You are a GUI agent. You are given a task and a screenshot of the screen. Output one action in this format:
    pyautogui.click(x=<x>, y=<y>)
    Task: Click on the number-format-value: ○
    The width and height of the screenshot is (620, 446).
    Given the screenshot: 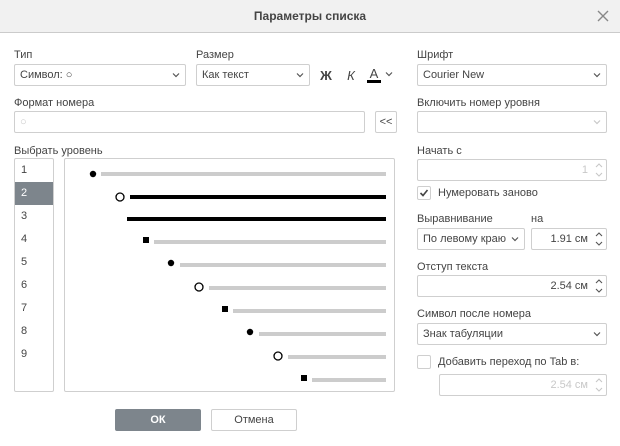 What is the action you would take?
    pyautogui.click(x=23, y=122)
    